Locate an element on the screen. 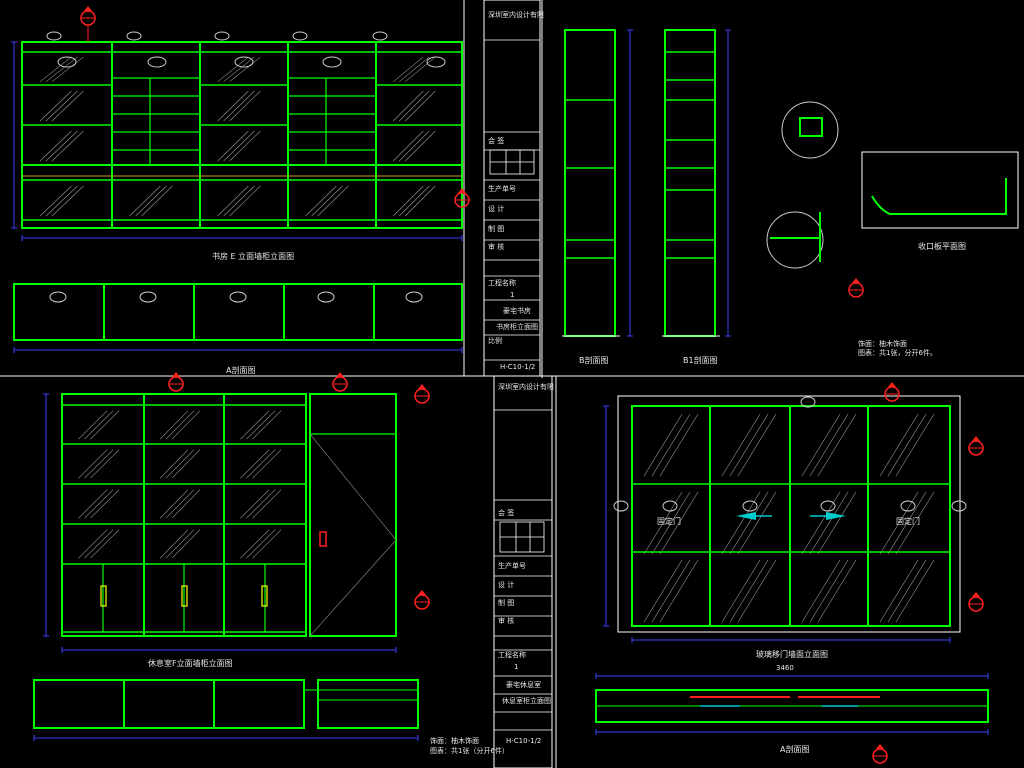 The height and width of the screenshot is (768, 1024). tb2-code: 1 is located at coordinates (516, 667).